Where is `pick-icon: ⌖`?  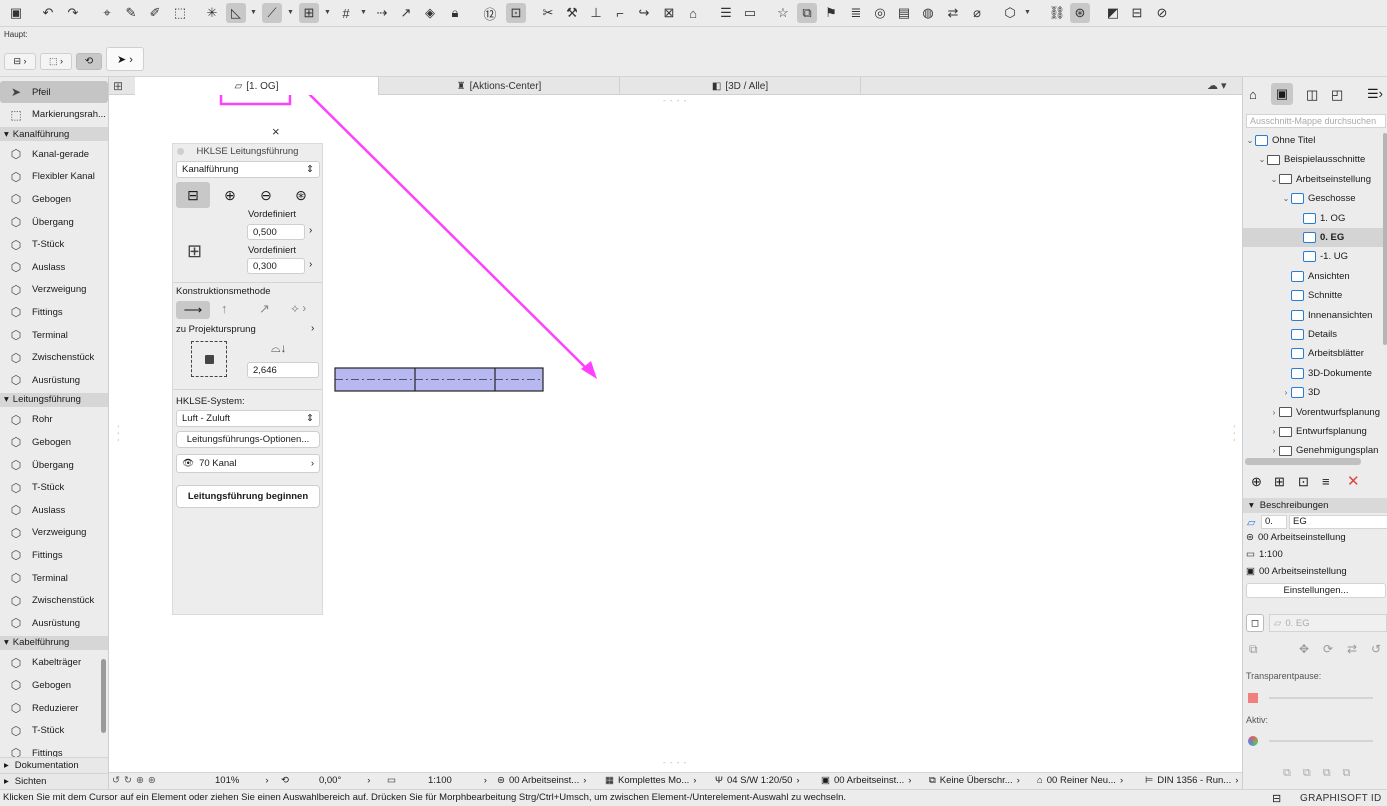 pick-icon: ⌖ is located at coordinates (107, 13).